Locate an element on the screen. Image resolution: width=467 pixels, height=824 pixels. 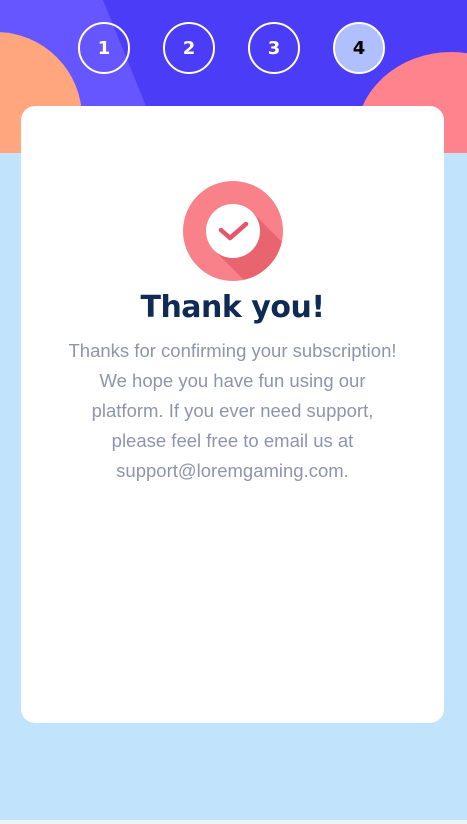
checkmark-icon is located at coordinates (233, 231).